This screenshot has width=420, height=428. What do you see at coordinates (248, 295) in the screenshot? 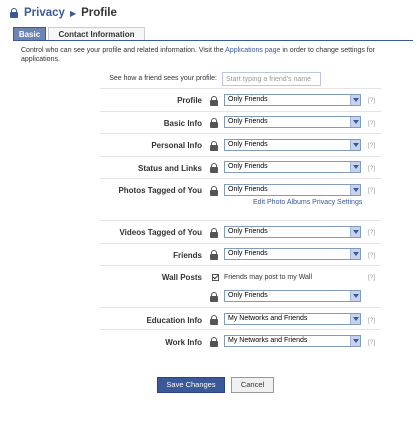
I see `wall-posts-privacy-value: Only Friends` at bounding box center [248, 295].